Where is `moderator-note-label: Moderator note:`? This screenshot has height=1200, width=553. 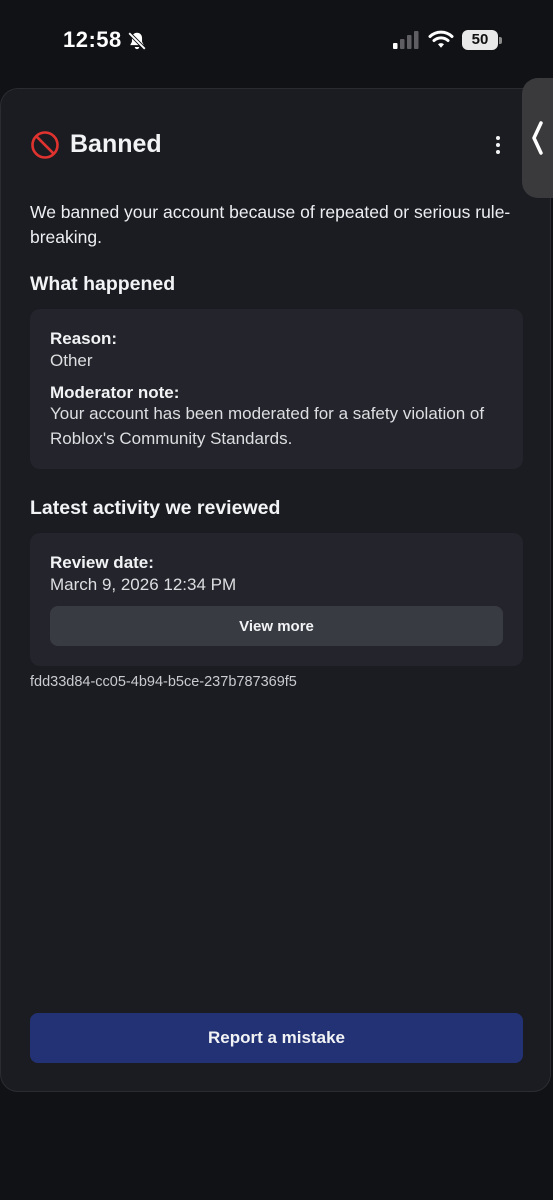 moderator-note-label: Moderator note: is located at coordinates (115, 392).